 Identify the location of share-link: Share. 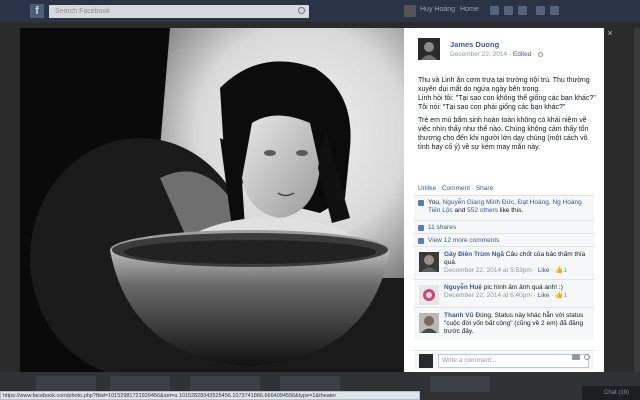
(484, 188).